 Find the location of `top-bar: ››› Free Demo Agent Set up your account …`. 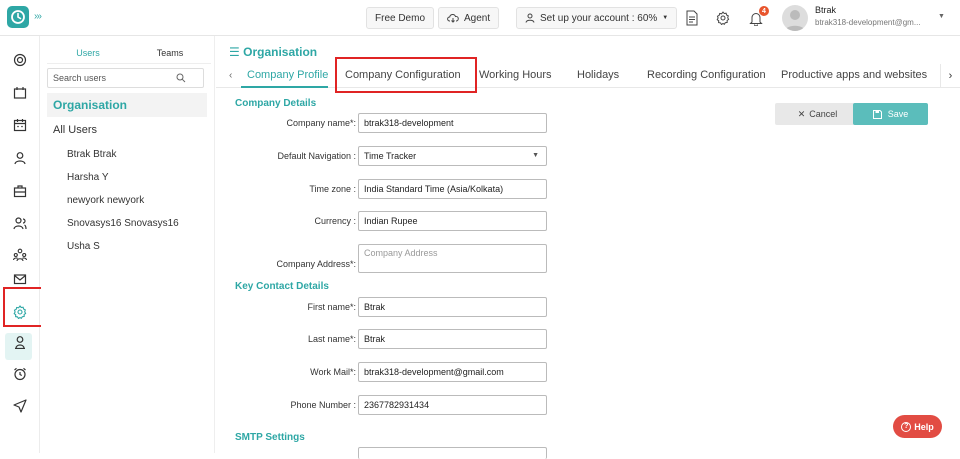

top-bar: ››› Free Demo Agent Set up your account … is located at coordinates (480, 18).